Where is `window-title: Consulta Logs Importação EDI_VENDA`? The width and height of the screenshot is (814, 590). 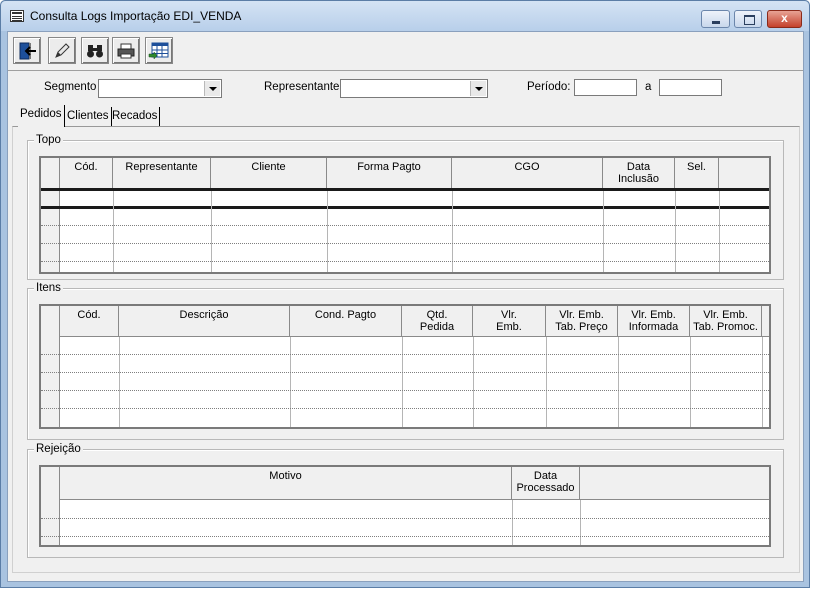 window-title: Consulta Logs Importação EDI_VENDA is located at coordinates (136, 16).